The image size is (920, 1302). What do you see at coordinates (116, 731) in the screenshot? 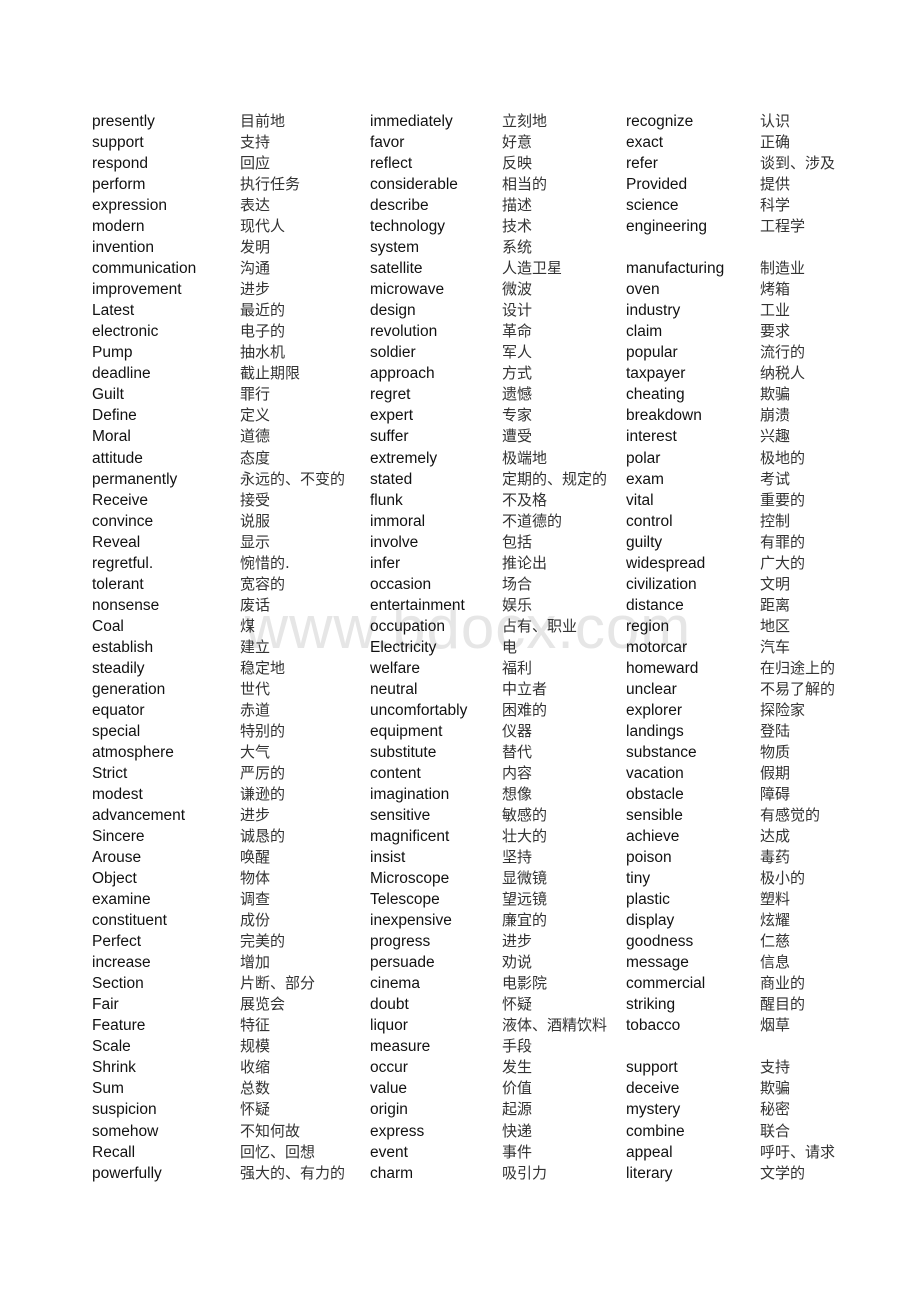
I see `english-word: special` at bounding box center [116, 731].